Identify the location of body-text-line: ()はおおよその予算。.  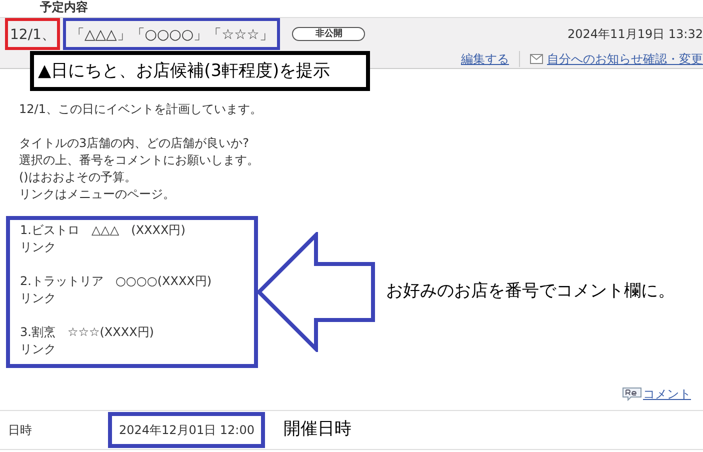
(78, 177).